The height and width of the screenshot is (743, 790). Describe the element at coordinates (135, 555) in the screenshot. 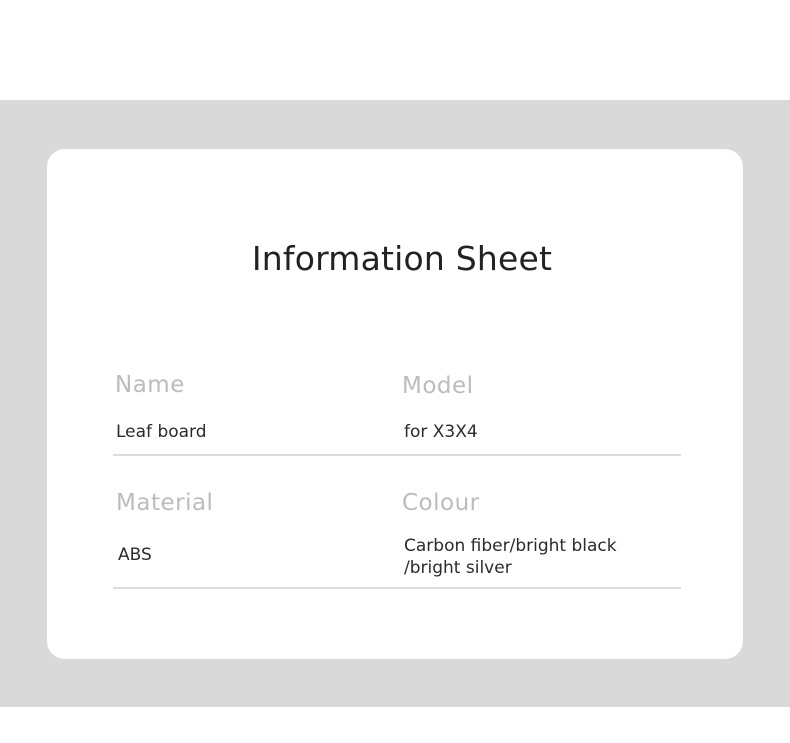

I see `material-value: ABS` at that location.